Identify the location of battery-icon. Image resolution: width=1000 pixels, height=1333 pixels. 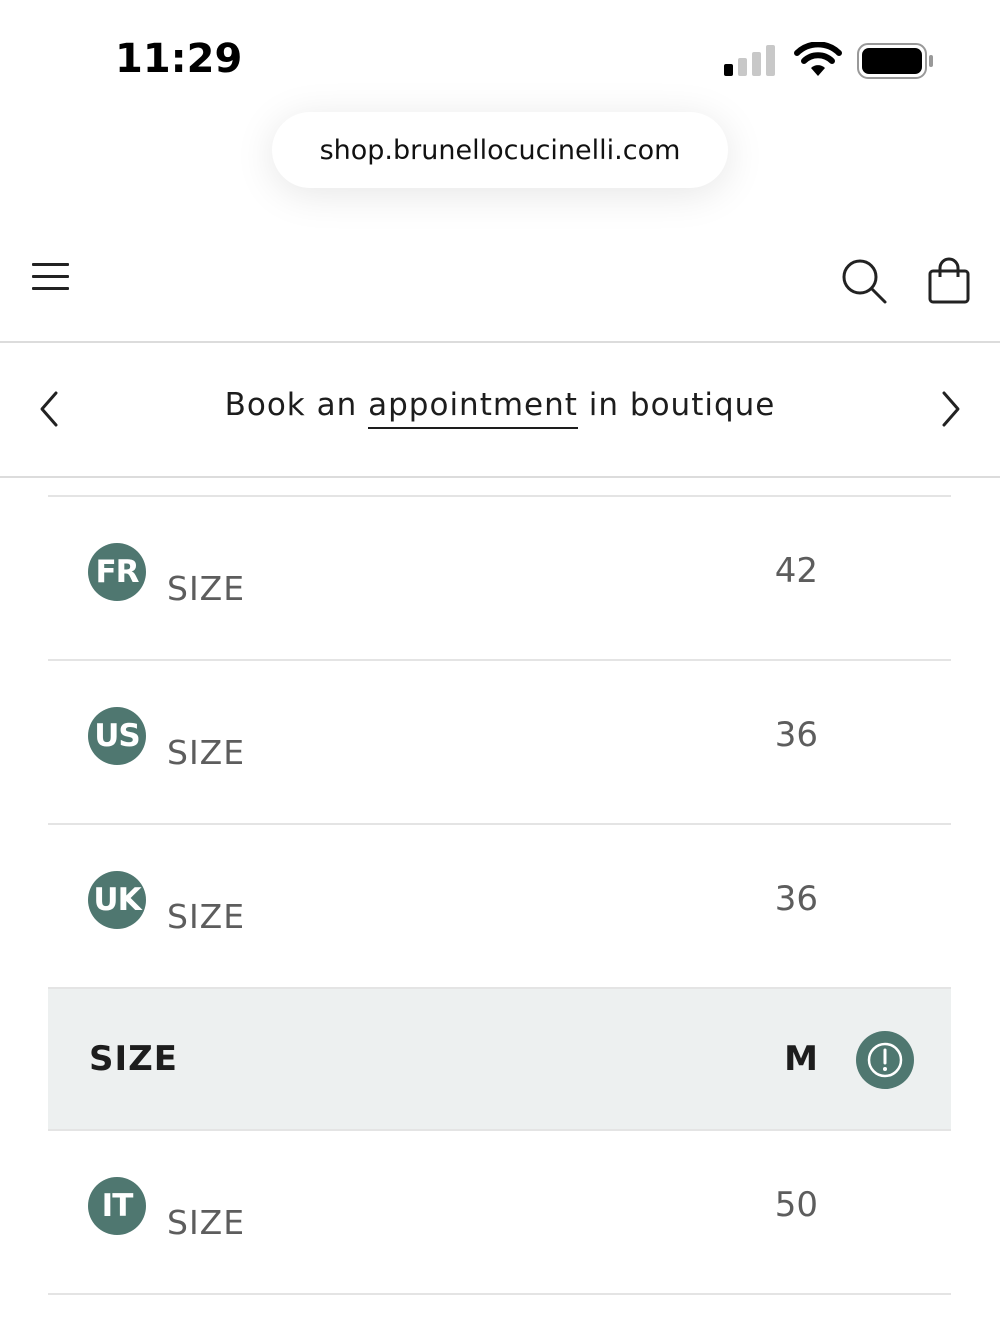
(895, 61).